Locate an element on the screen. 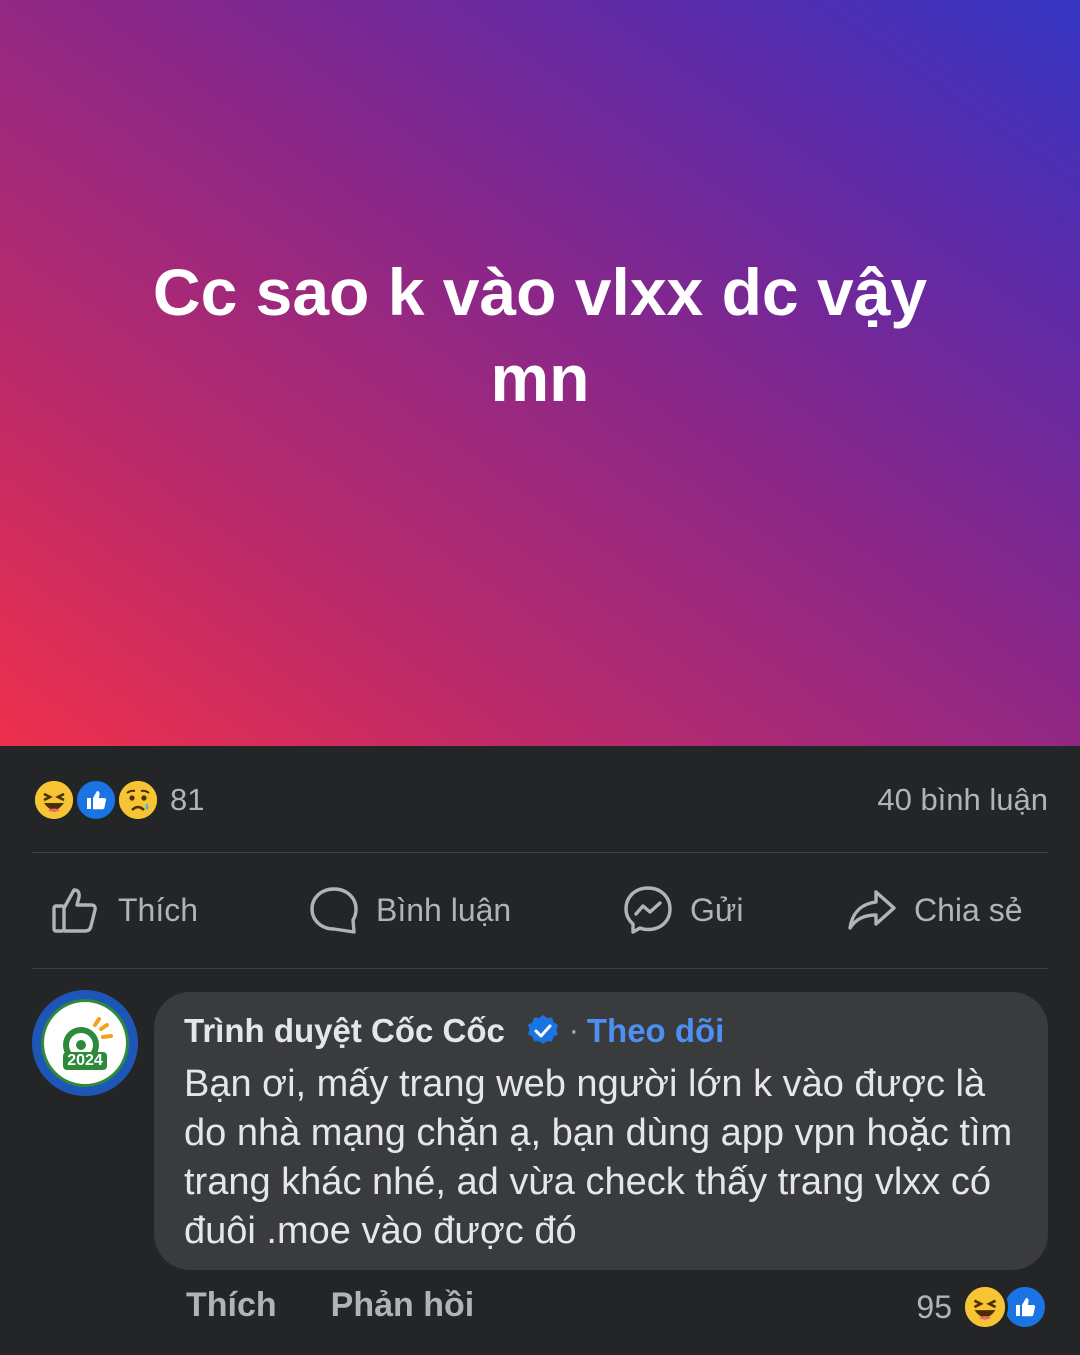 The height and width of the screenshot is (1355, 1080). avatar-year-label: 2024 is located at coordinates (85, 1061).